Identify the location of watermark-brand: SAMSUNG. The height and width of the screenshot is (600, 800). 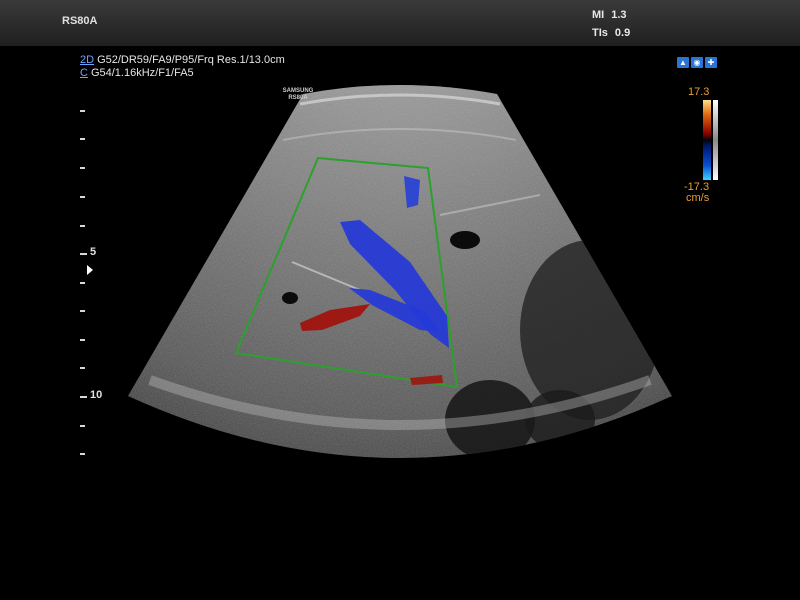
(298, 91).